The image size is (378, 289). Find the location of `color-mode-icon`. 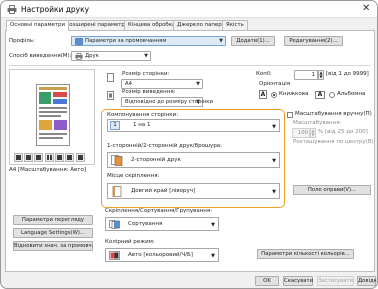

color-mode-icon is located at coordinates (114, 255).